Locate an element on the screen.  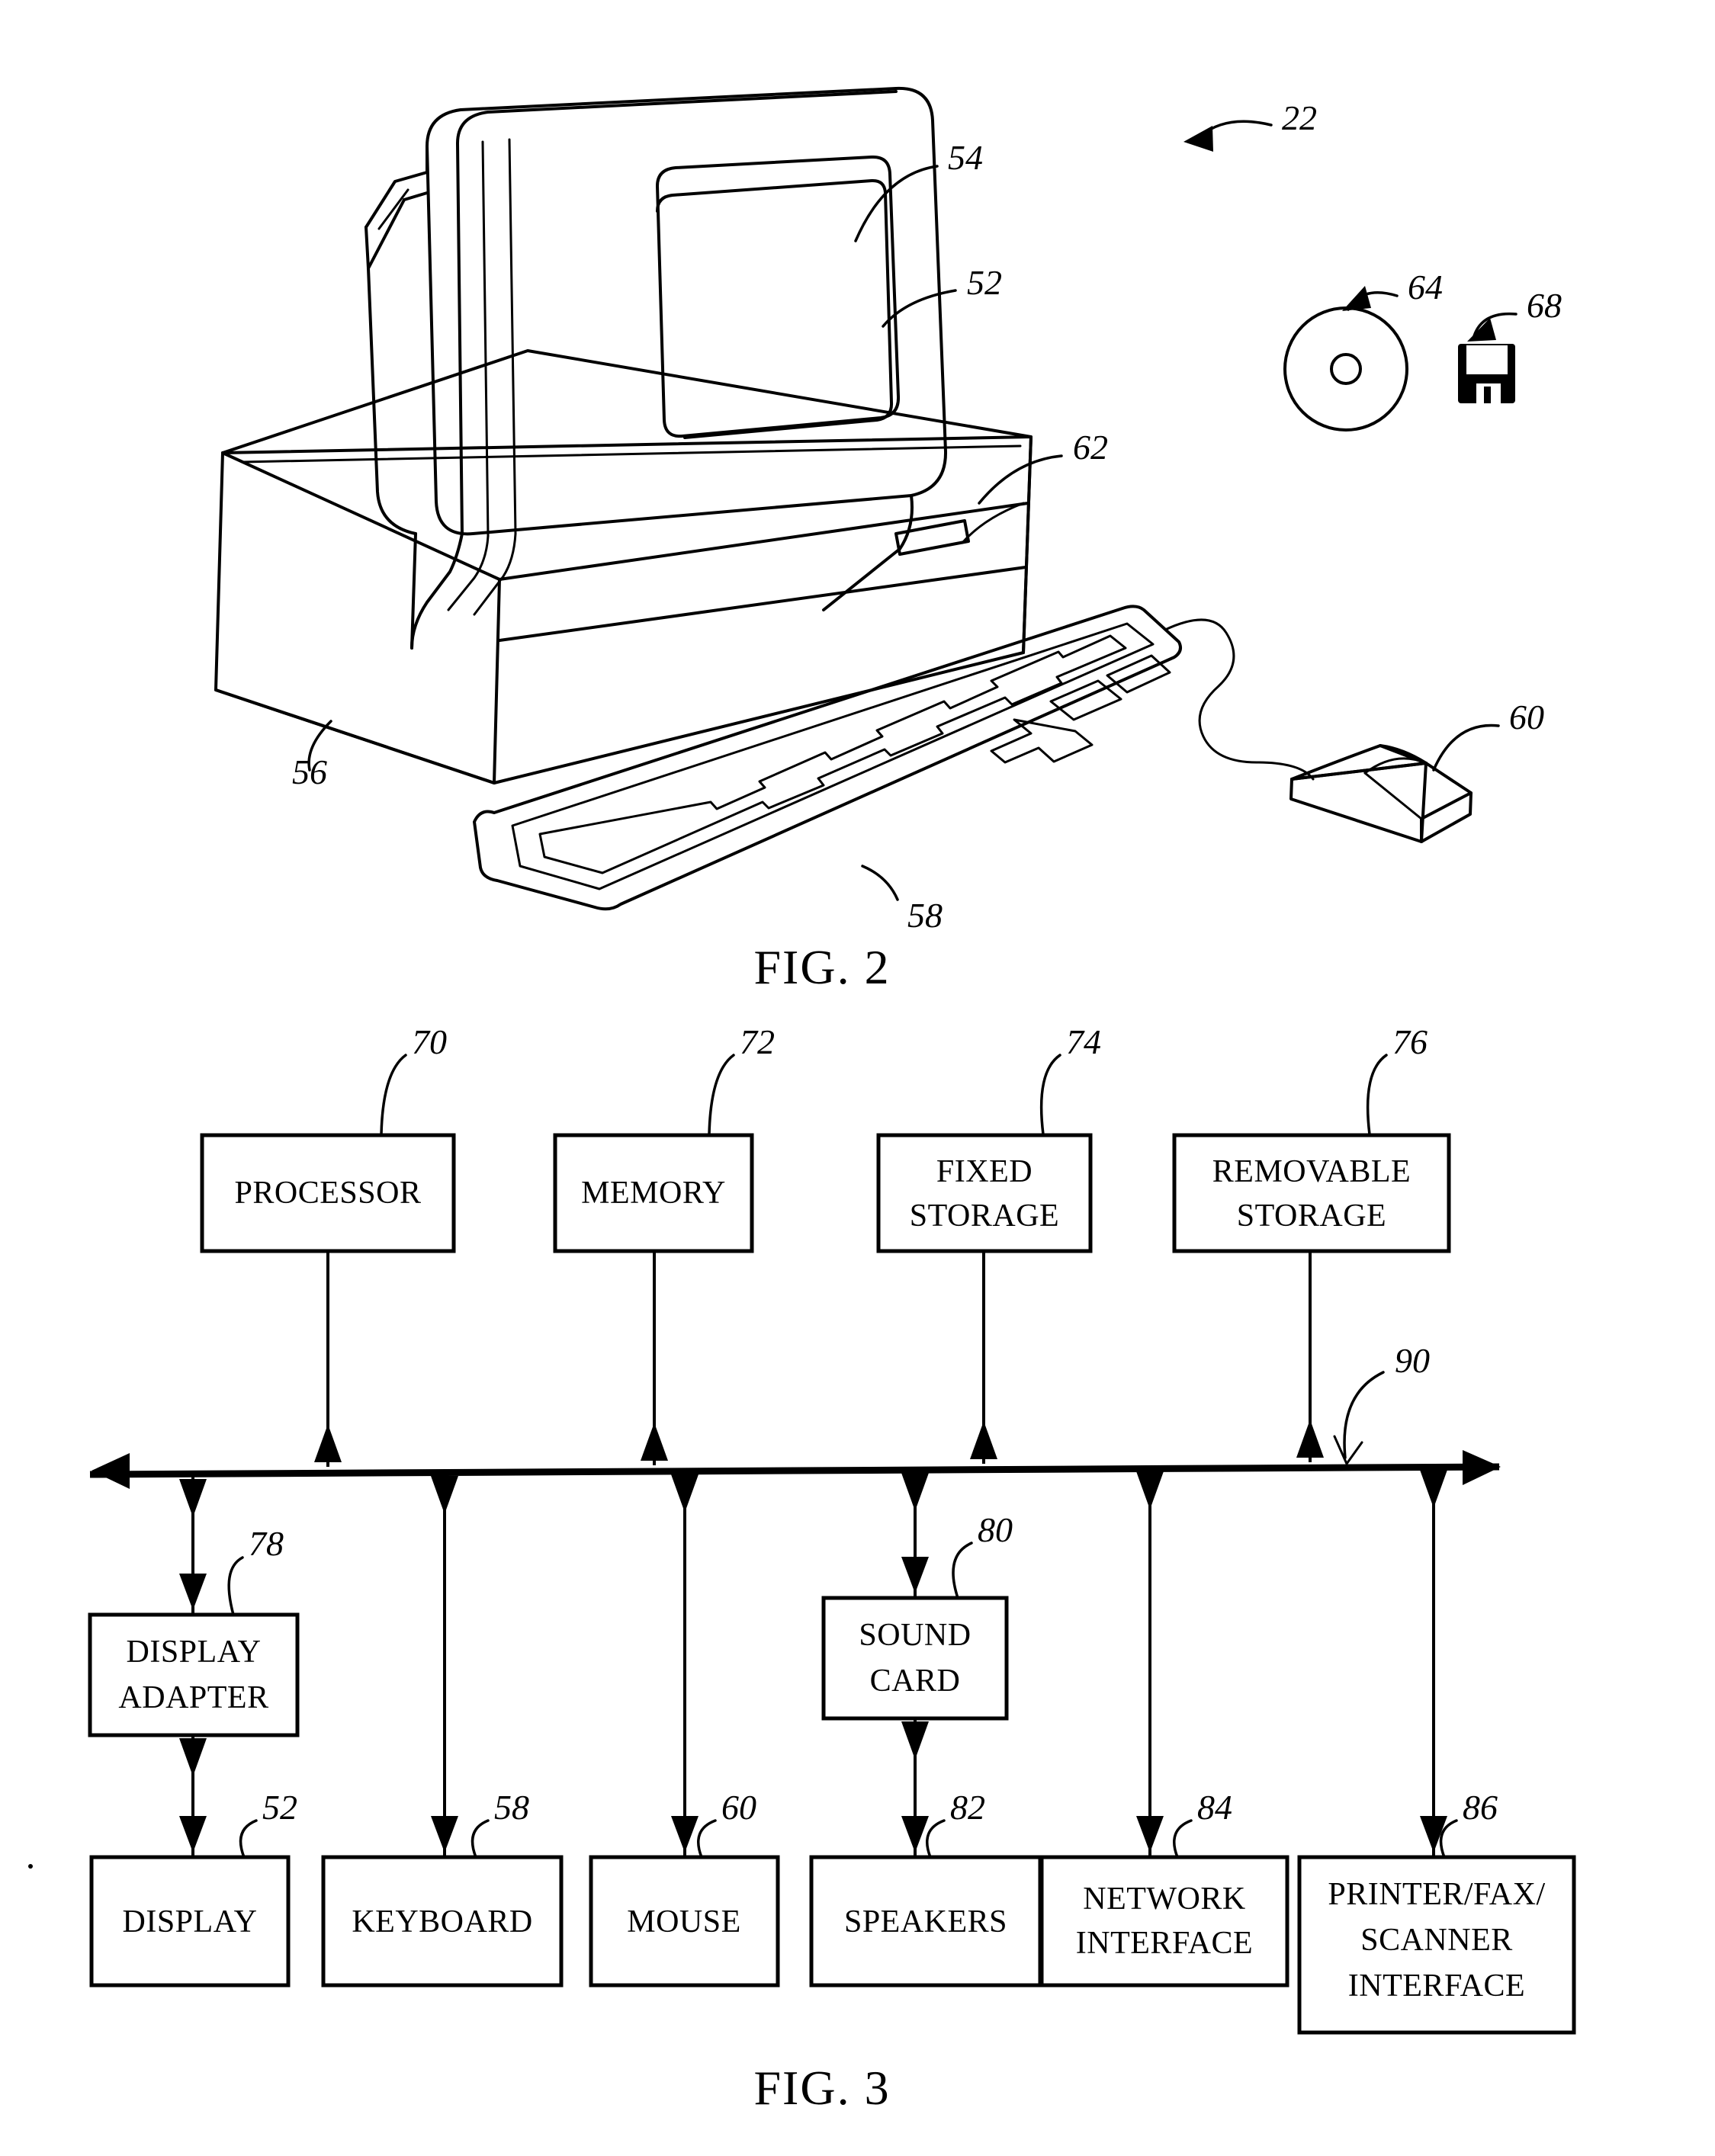
ref-label-82: 82 is located at coordinates (967, 1808).